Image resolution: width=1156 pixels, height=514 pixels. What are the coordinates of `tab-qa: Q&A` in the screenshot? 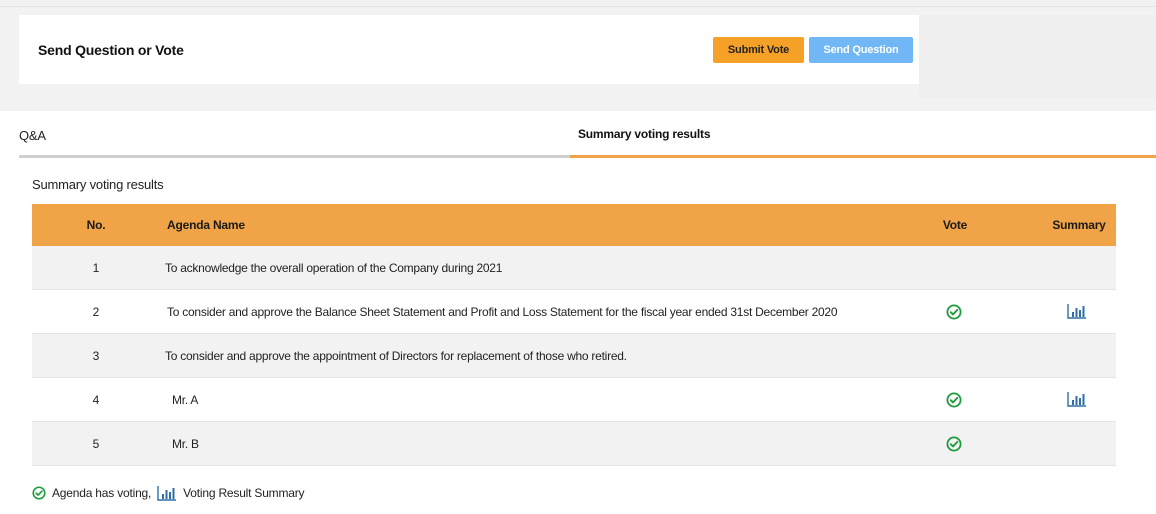 It's located at (294, 134).